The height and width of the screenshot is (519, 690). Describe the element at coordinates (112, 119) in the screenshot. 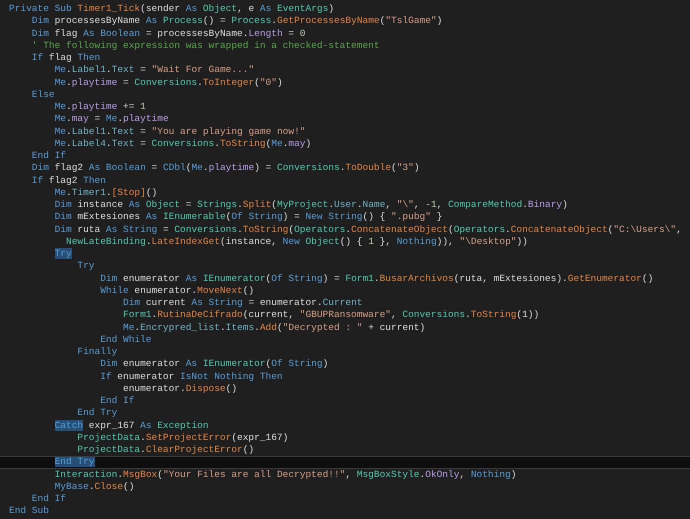

I see `code-line: Me.may = Me.playtime` at that location.